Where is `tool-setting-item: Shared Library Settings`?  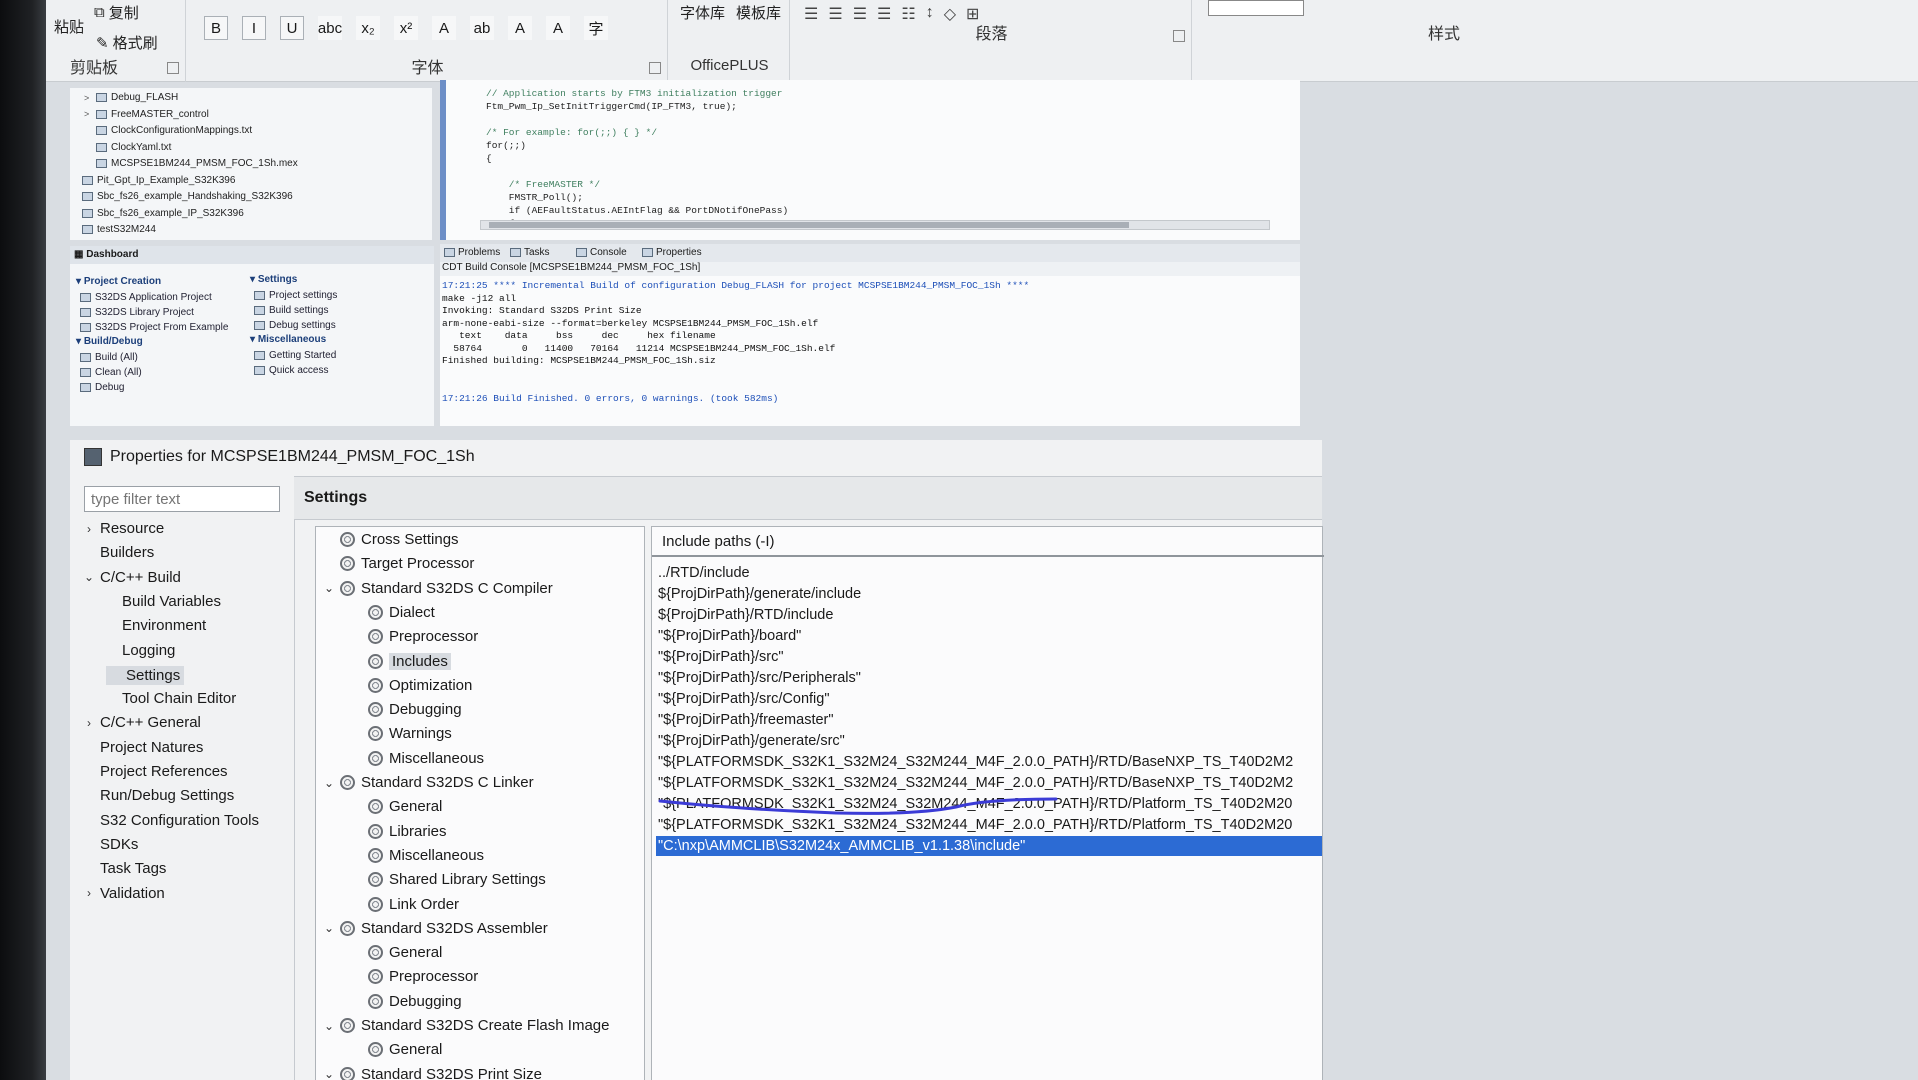 tool-setting-item: Shared Library Settings is located at coordinates (449, 879).